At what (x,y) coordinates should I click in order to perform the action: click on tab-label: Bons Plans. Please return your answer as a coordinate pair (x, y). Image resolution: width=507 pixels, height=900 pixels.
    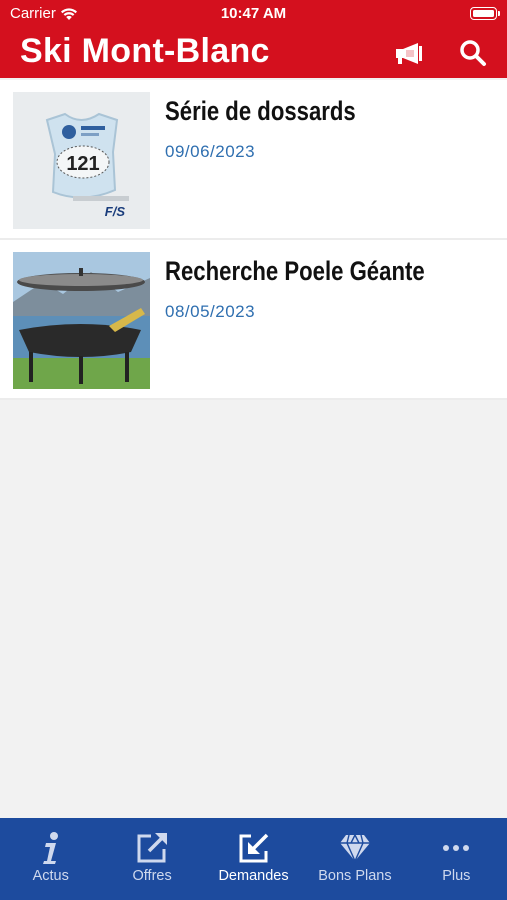
    Looking at the image, I should click on (355, 876).